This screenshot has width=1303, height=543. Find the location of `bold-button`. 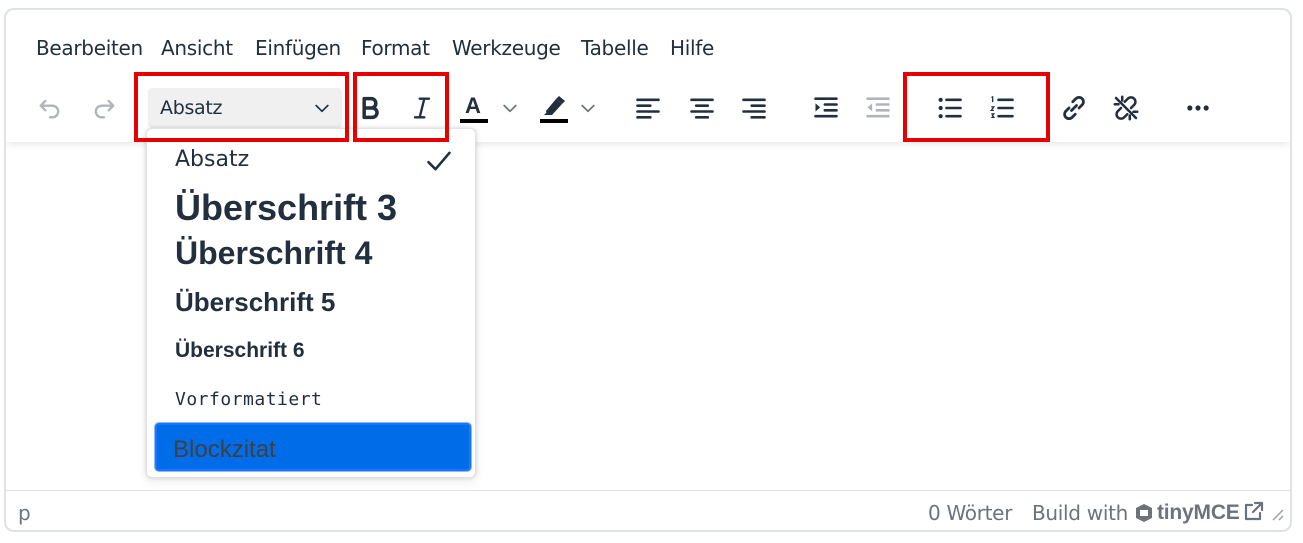

bold-button is located at coordinates (370, 108).